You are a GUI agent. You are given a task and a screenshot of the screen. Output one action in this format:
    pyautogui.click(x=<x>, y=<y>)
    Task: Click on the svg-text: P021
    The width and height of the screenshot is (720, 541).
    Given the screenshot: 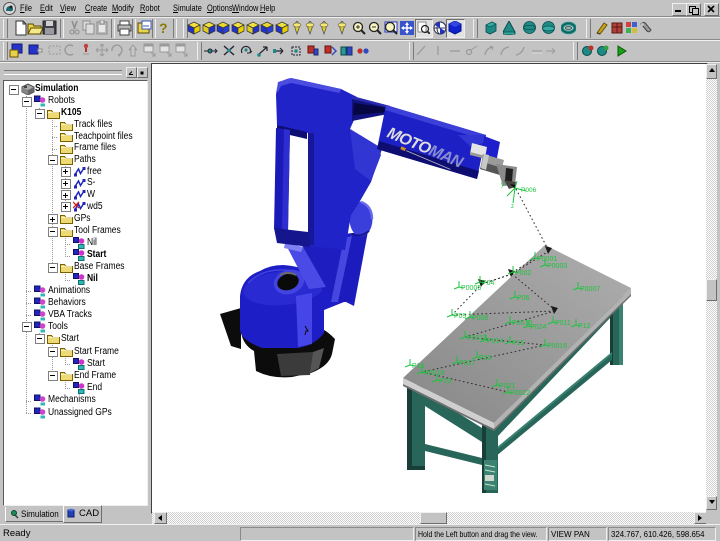 What is the action you would take?
    pyautogui.click(x=507, y=386)
    